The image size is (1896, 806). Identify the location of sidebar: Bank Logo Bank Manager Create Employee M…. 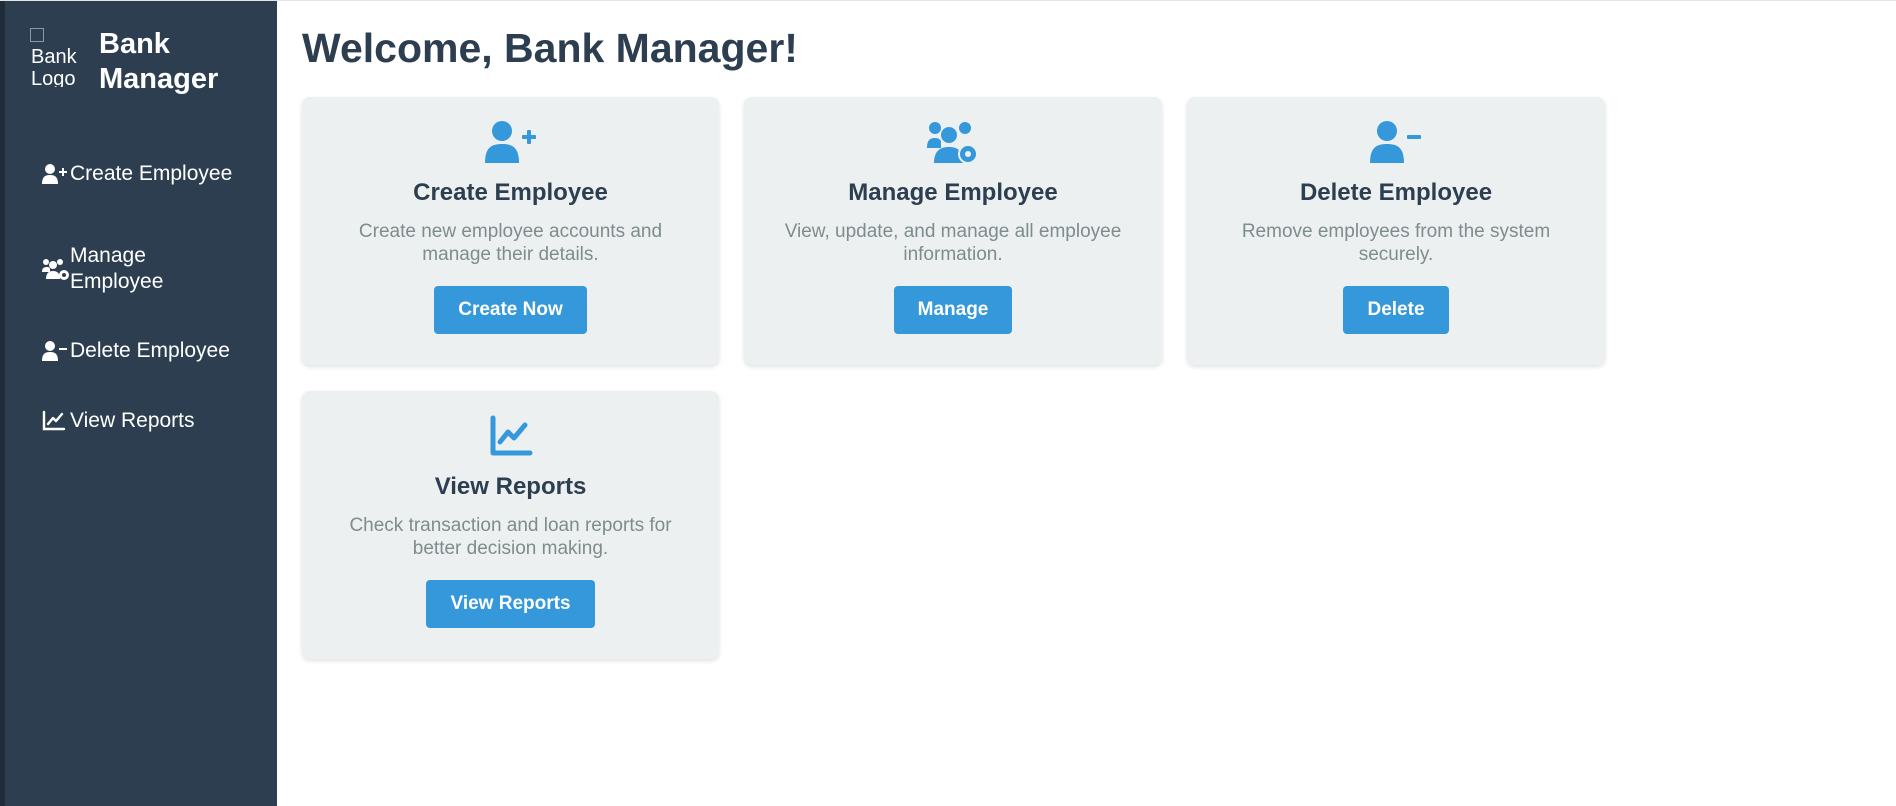
(138, 403).